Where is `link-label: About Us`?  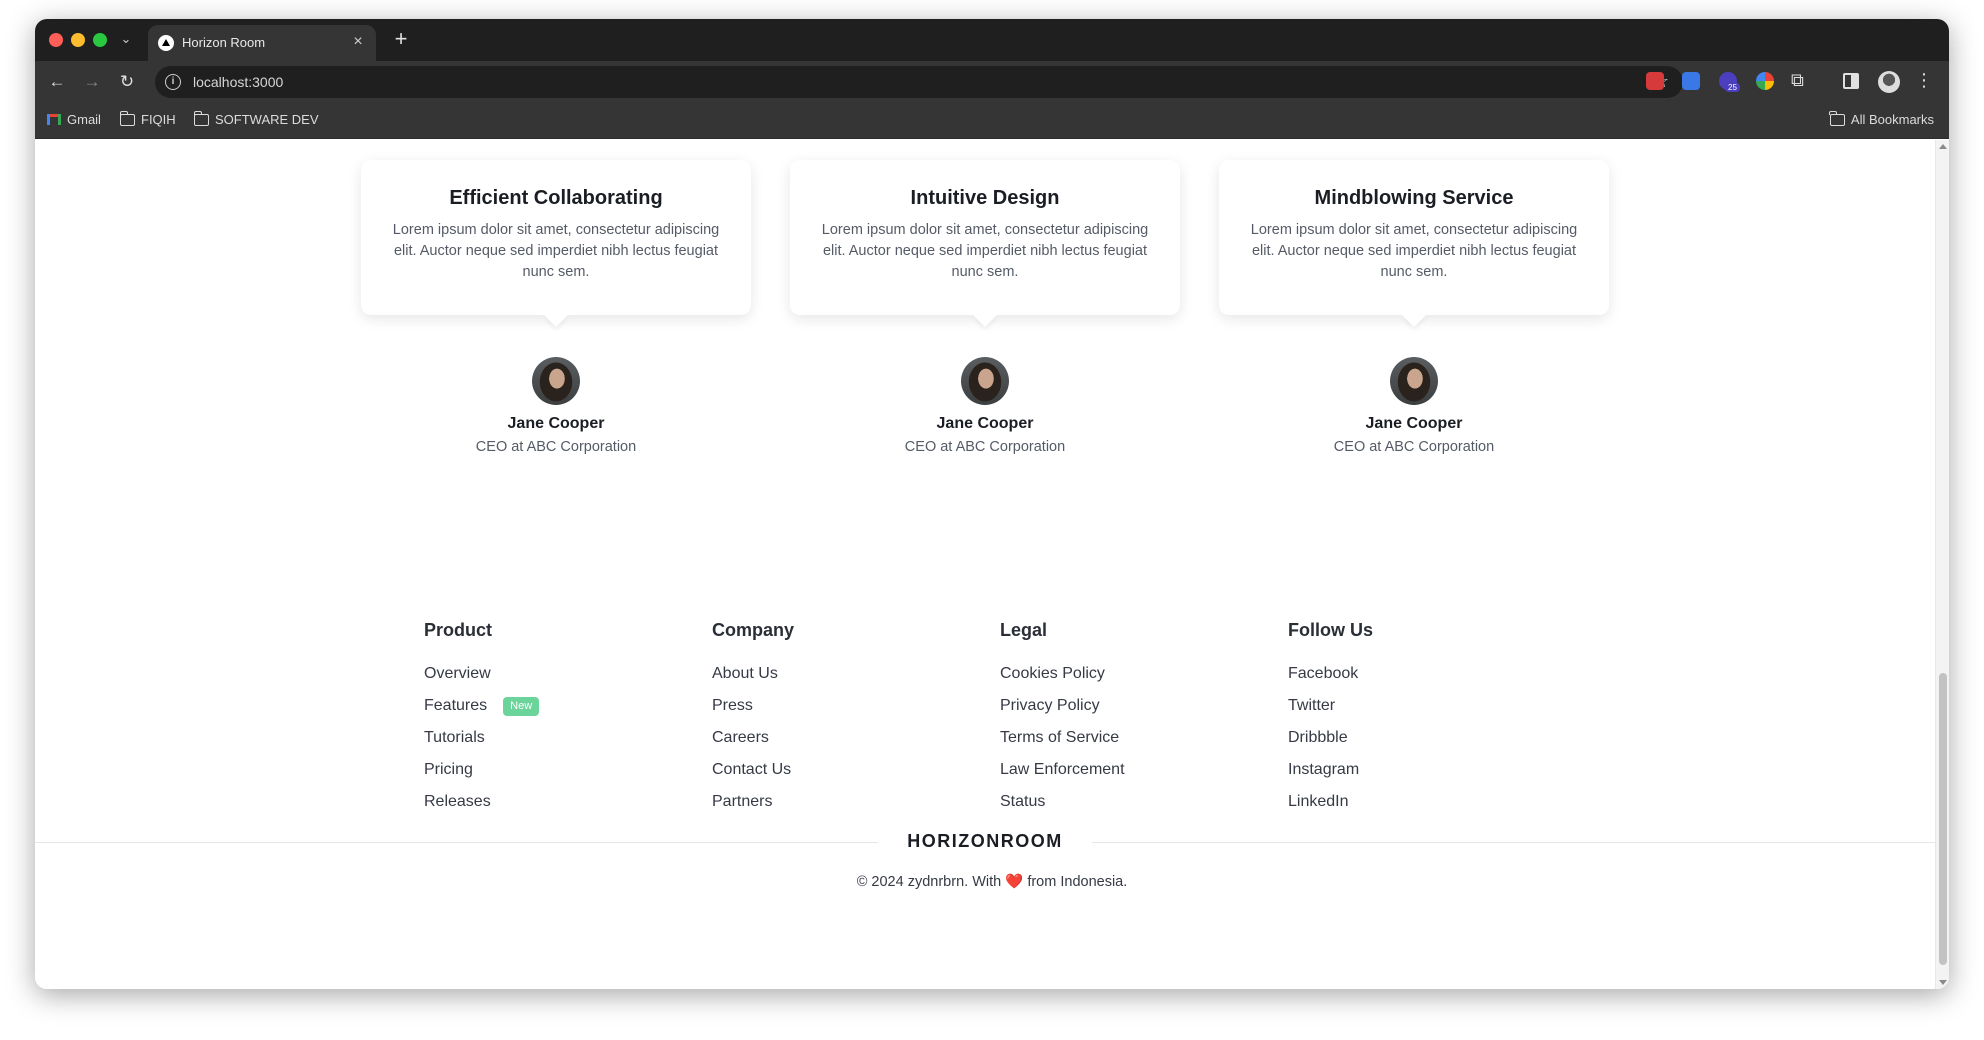
link-label: About Us is located at coordinates (745, 674).